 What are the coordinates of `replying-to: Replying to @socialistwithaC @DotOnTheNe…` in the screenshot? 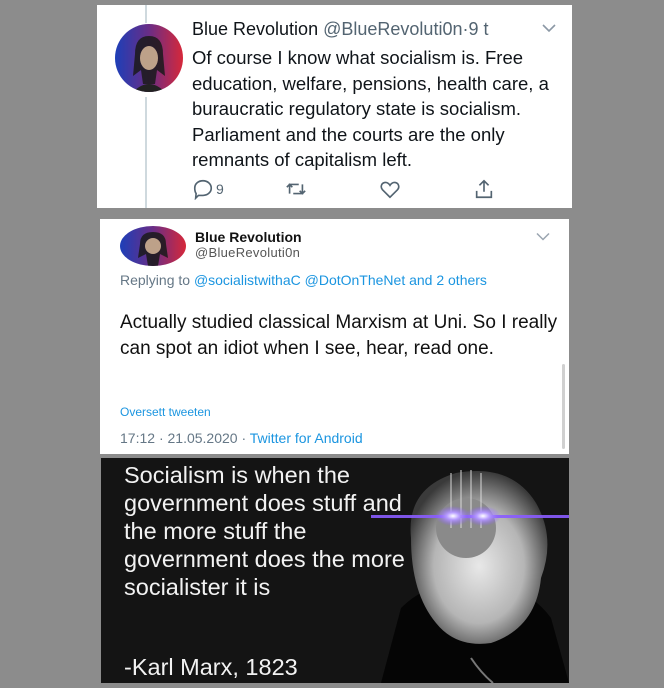 It's located at (335, 280).